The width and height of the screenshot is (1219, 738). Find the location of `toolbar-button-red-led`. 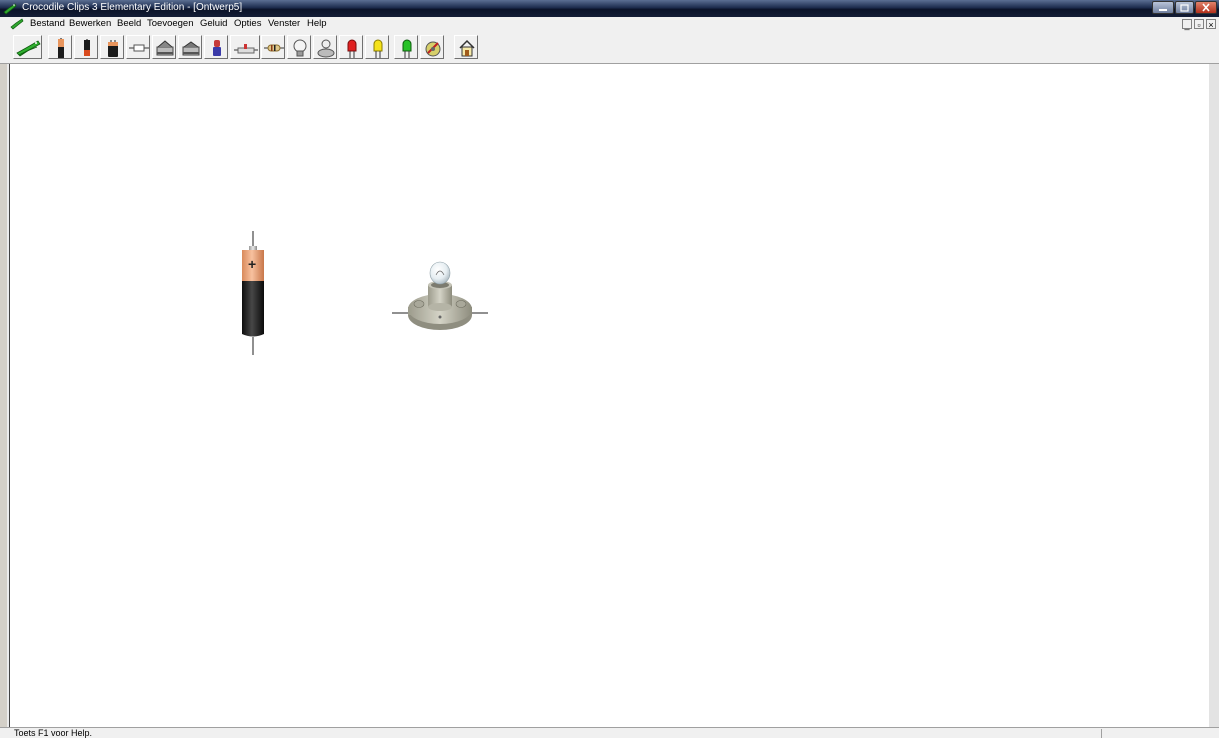

toolbar-button-red-led is located at coordinates (351, 47).